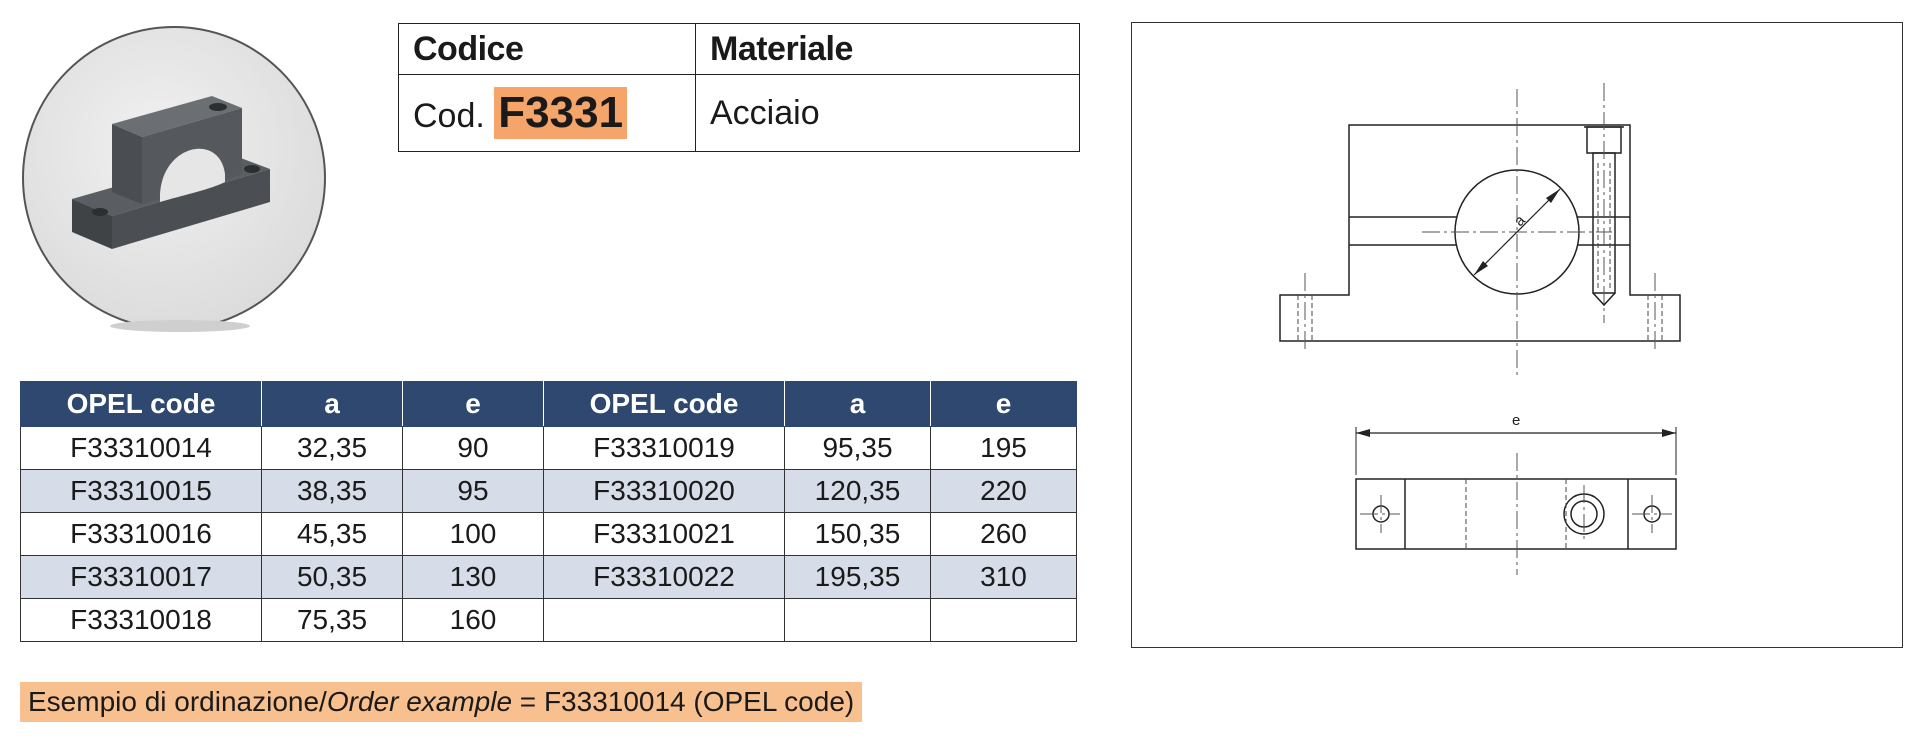 The width and height of the screenshot is (1920, 742). I want to click on table-cell: 310, so click(1003, 577).